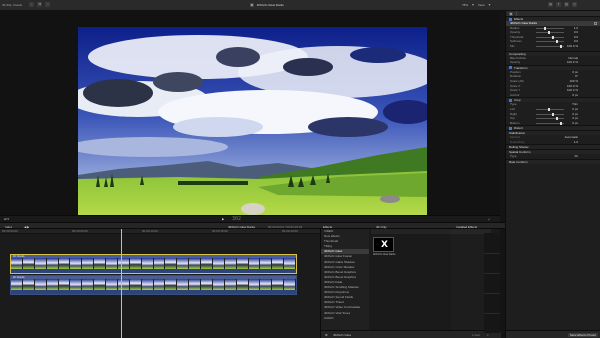  I want to click on zoom-menu: 78%, so click(465, 5).